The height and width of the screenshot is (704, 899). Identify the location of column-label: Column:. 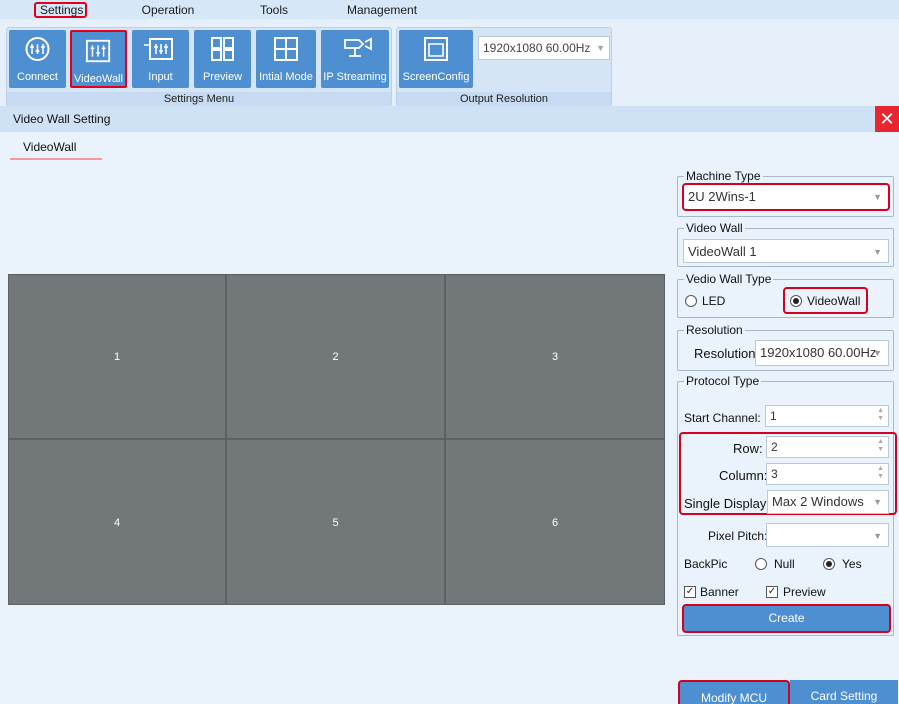
(743, 475).